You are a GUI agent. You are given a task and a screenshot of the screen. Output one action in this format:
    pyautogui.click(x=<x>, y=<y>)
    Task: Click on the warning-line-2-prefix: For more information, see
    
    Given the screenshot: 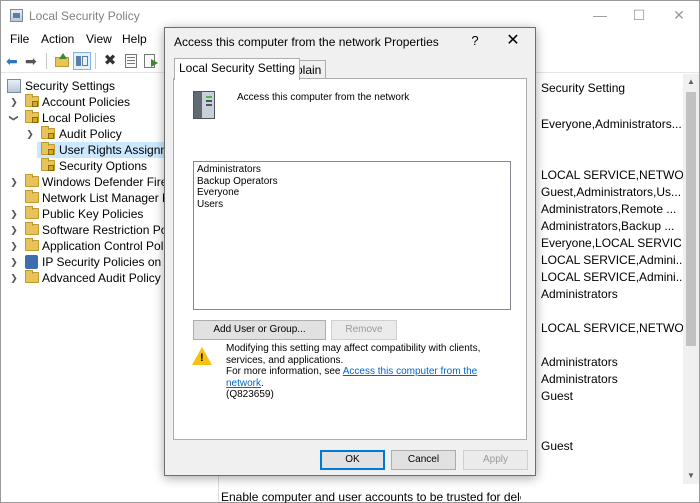 What is the action you would take?
    pyautogui.click(x=284, y=371)
    